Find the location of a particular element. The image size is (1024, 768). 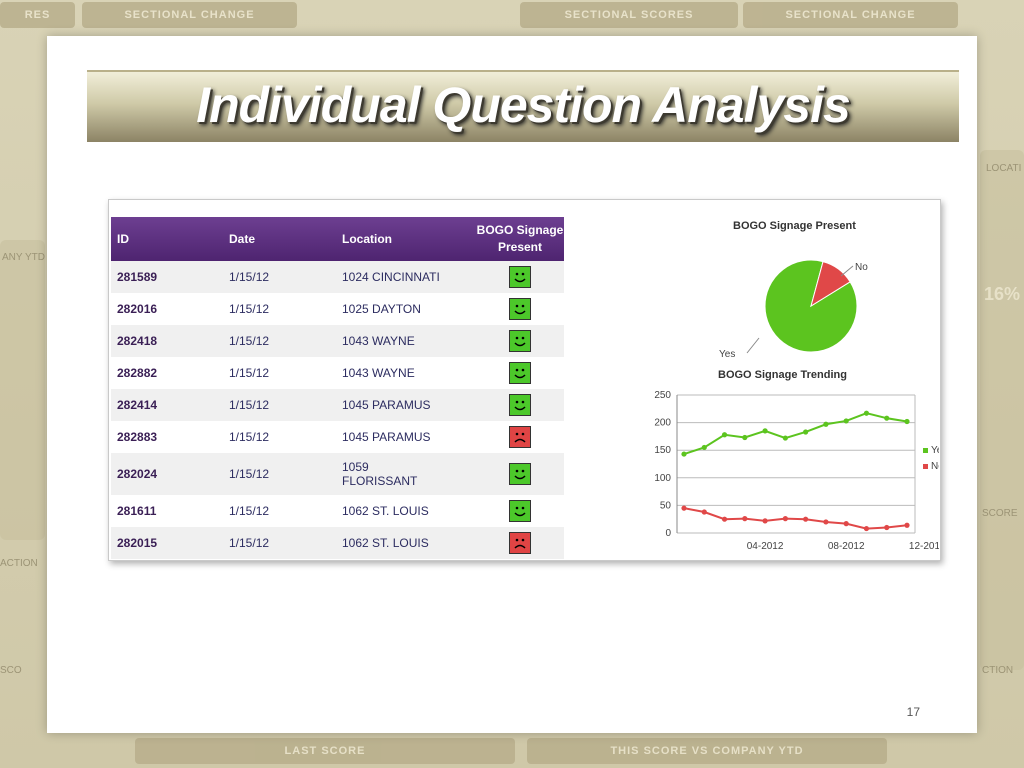

row-id: 281589 is located at coordinates (167, 277).